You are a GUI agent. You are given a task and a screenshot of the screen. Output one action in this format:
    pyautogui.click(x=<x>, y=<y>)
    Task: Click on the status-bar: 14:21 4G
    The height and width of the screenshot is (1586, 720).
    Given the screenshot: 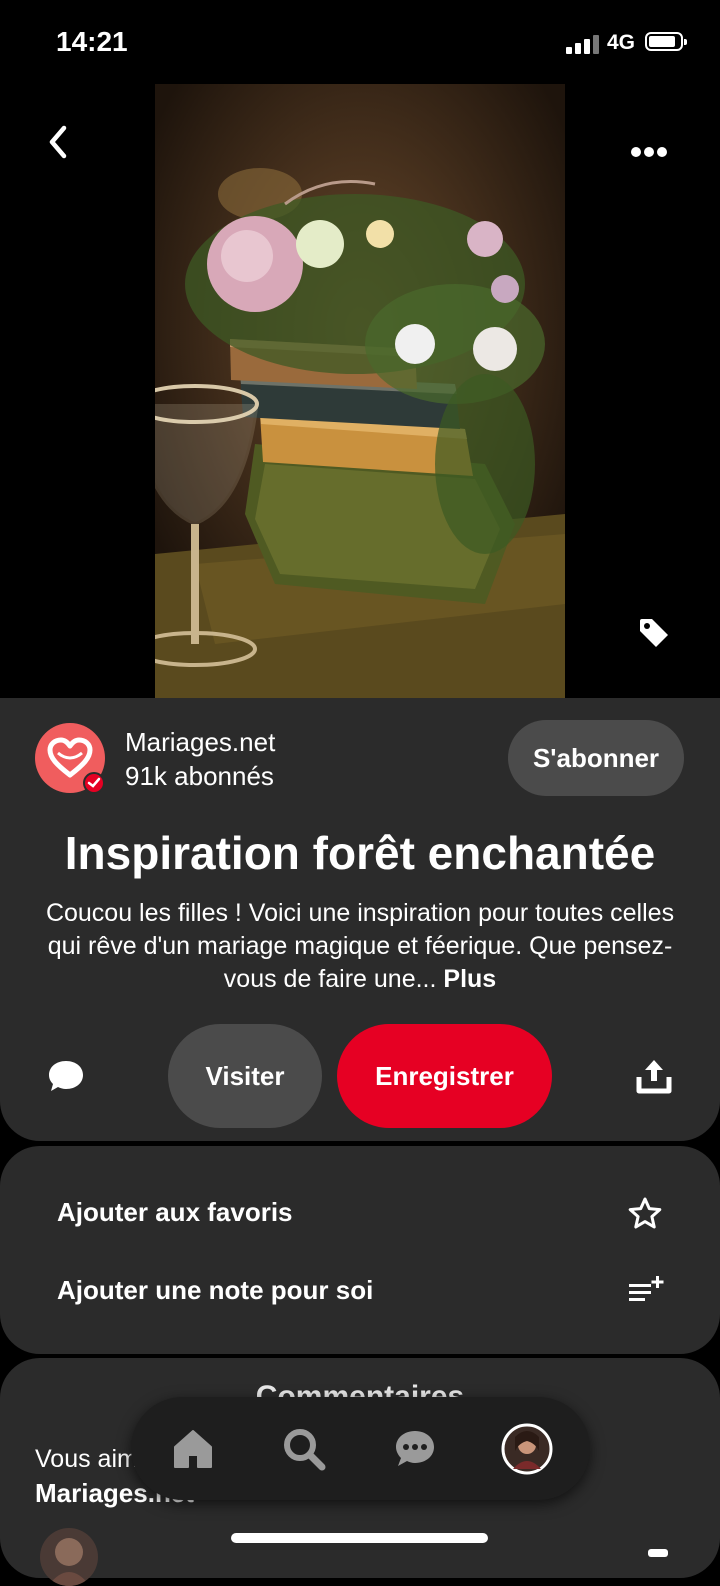 What is the action you would take?
    pyautogui.click(x=360, y=42)
    